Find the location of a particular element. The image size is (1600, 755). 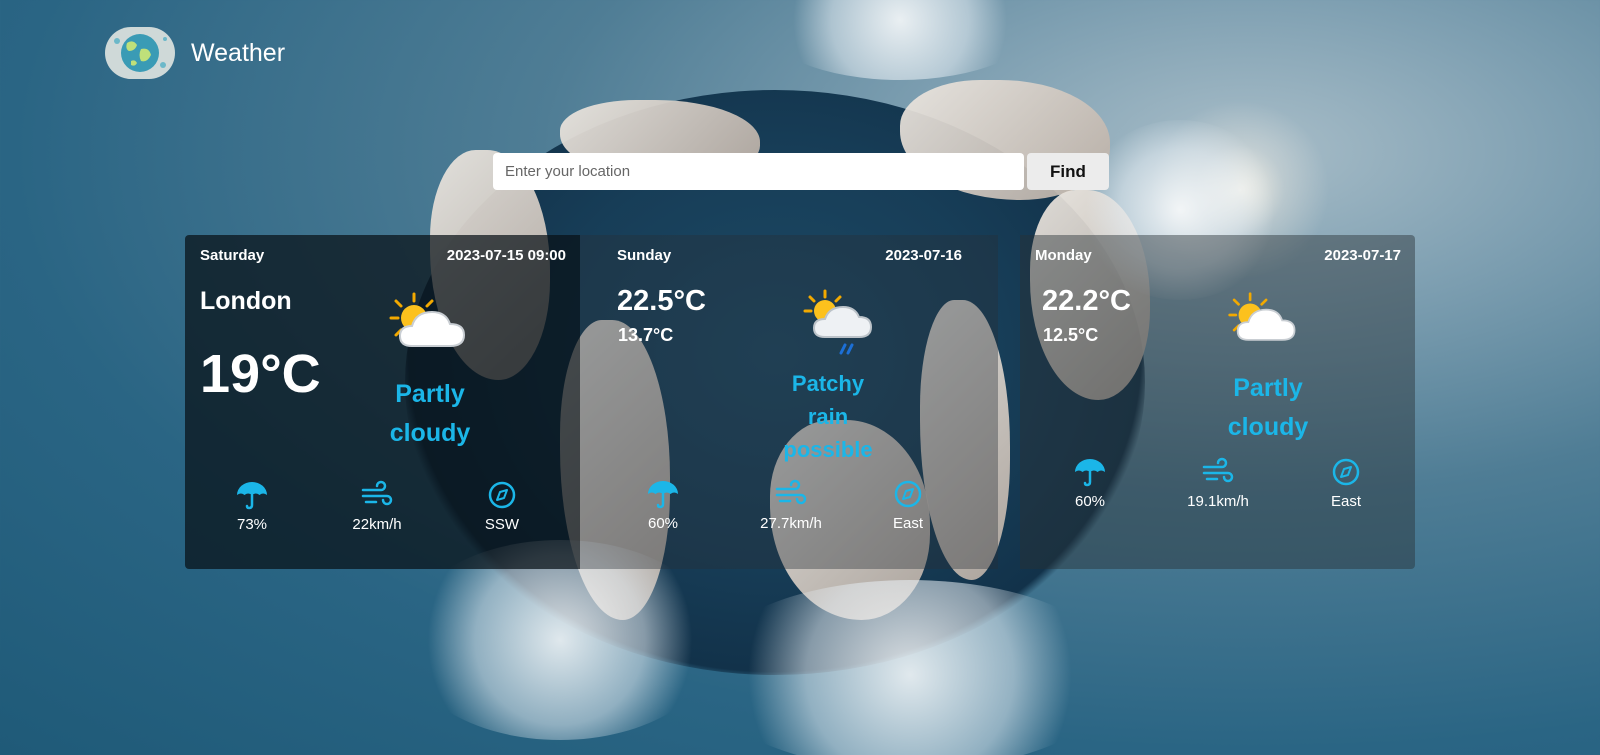

max-temperature: 22.5°C is located at coordinates (661, 301).